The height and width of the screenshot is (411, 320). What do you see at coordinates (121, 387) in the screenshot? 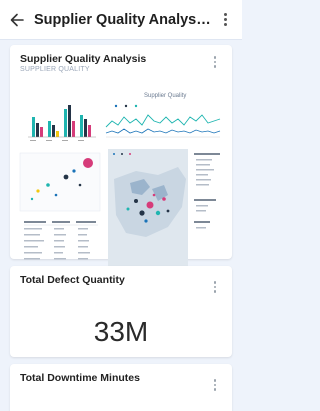
I see `kpi-tile-downtime-minutes: Total Downtime Minutes` at bounding box center [121, 387].